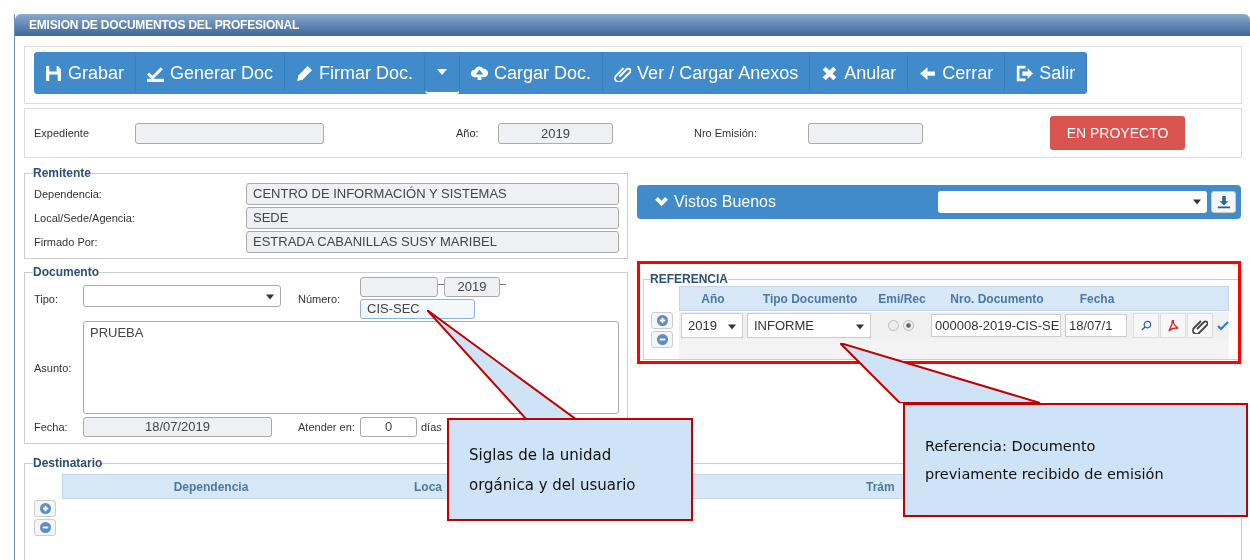 The image size is (1250, 560). I want to click on acronym-field: CIS-SEC, so click(417, 309).